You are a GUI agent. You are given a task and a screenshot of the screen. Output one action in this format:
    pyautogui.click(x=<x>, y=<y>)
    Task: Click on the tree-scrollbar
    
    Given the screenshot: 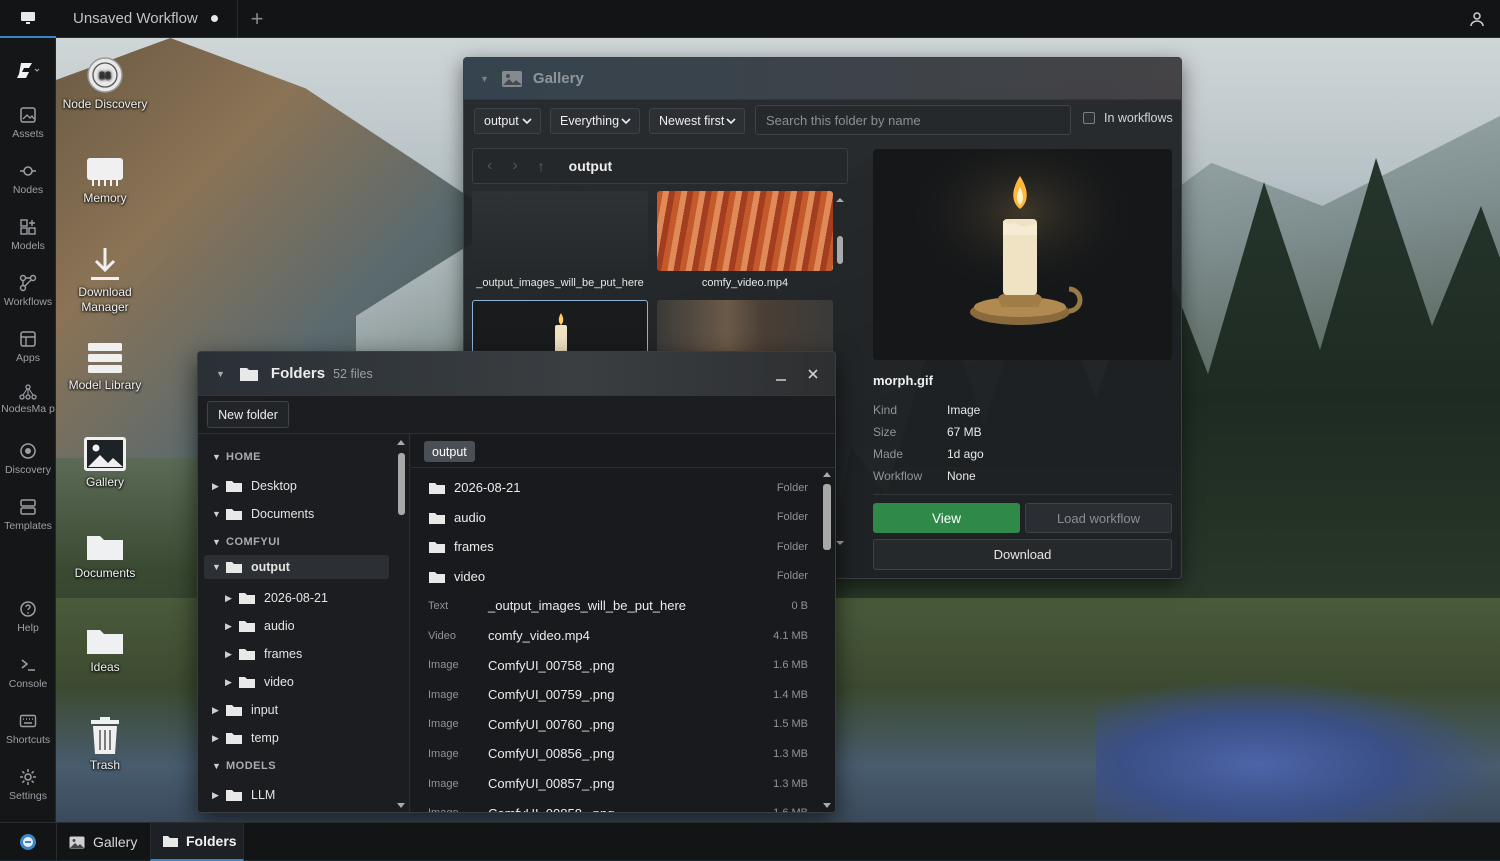 What is the action you would take?
    pyautogui.click(x=401, y=625)
    